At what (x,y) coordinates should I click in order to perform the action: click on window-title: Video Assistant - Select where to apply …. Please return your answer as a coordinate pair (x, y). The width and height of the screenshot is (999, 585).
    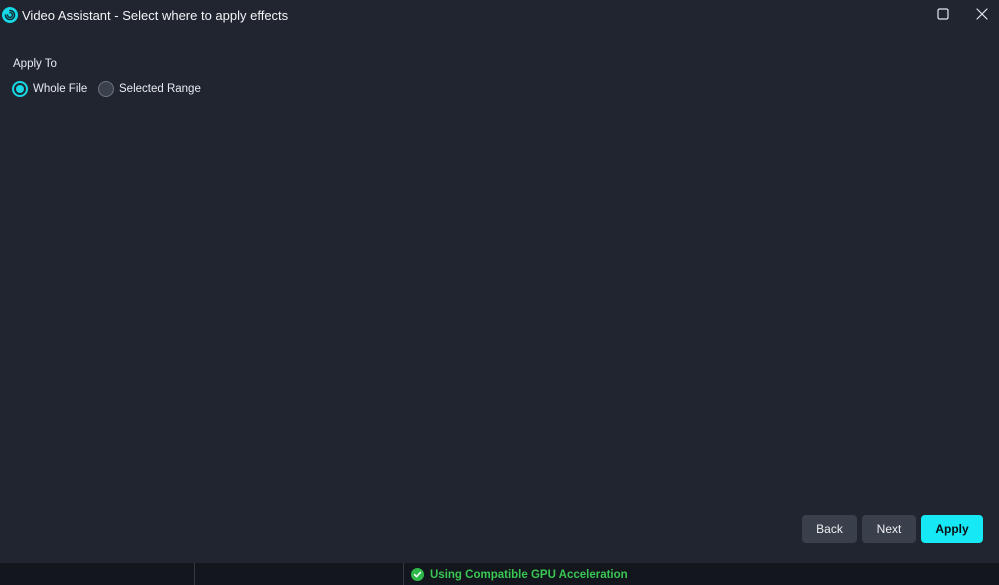
    Looking at the image, I should click on (155, 15).